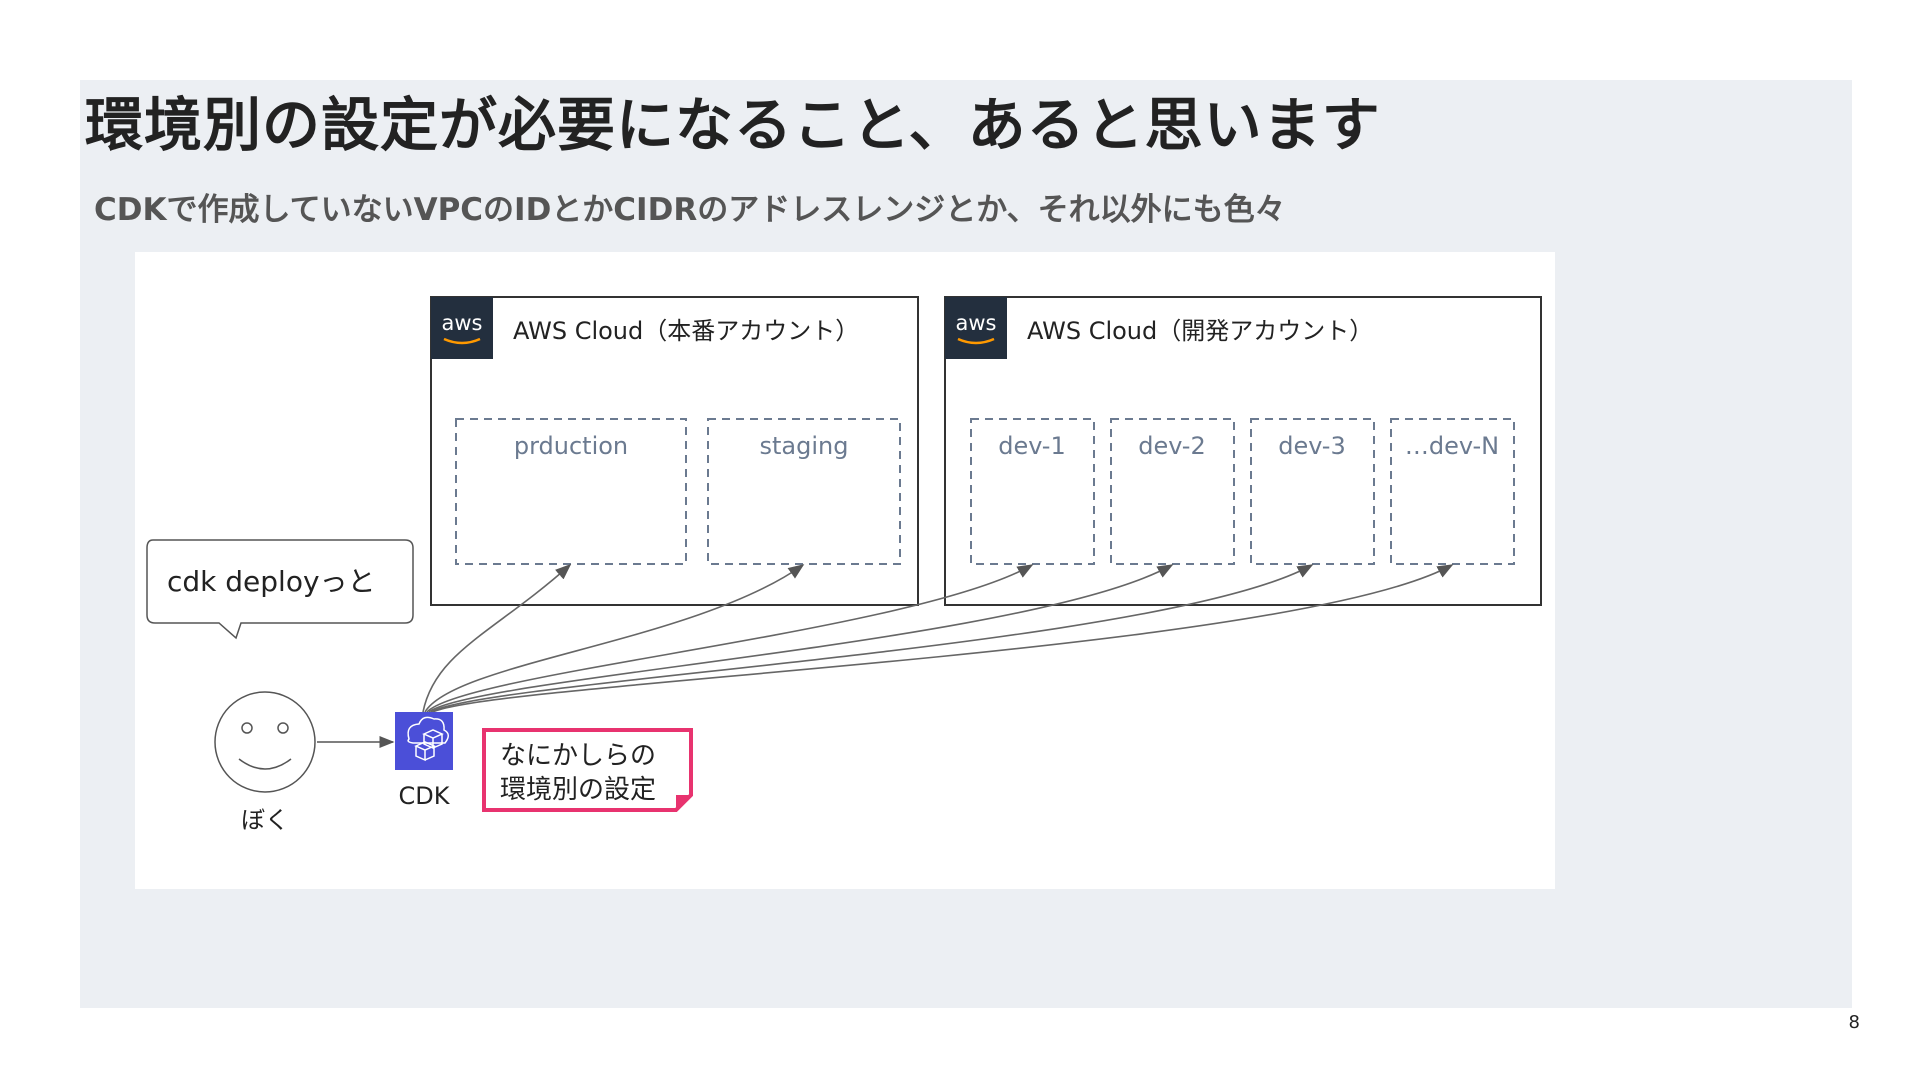 Image resolution: width=1920 pixels, height=1080 pixels. What do you see at coordinates (1032, 446) in the screenshot?
I see `env-label-dev-1: dev-1` at bounding box center [1032, 446].